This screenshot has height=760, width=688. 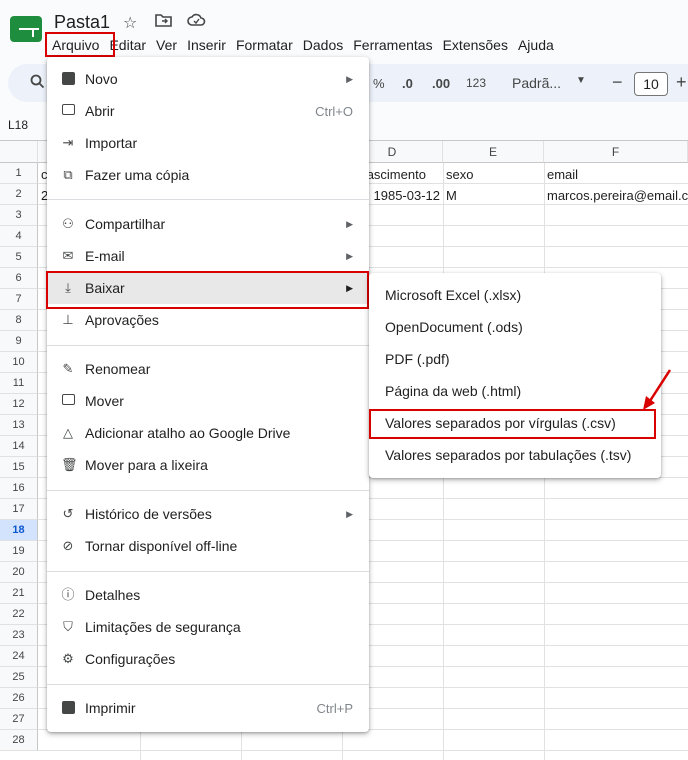 What do you see at coordinates (19, 698) in the screenshot?
I see `row-head-26: 26` at bounding box center [19, 698].